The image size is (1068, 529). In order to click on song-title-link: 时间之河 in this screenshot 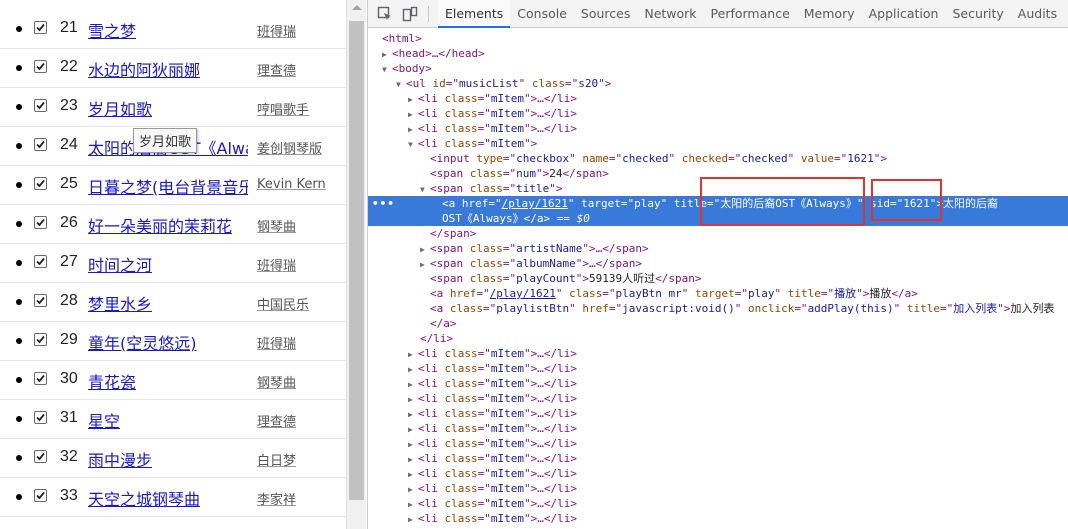, I will do `click(120, 264)`.